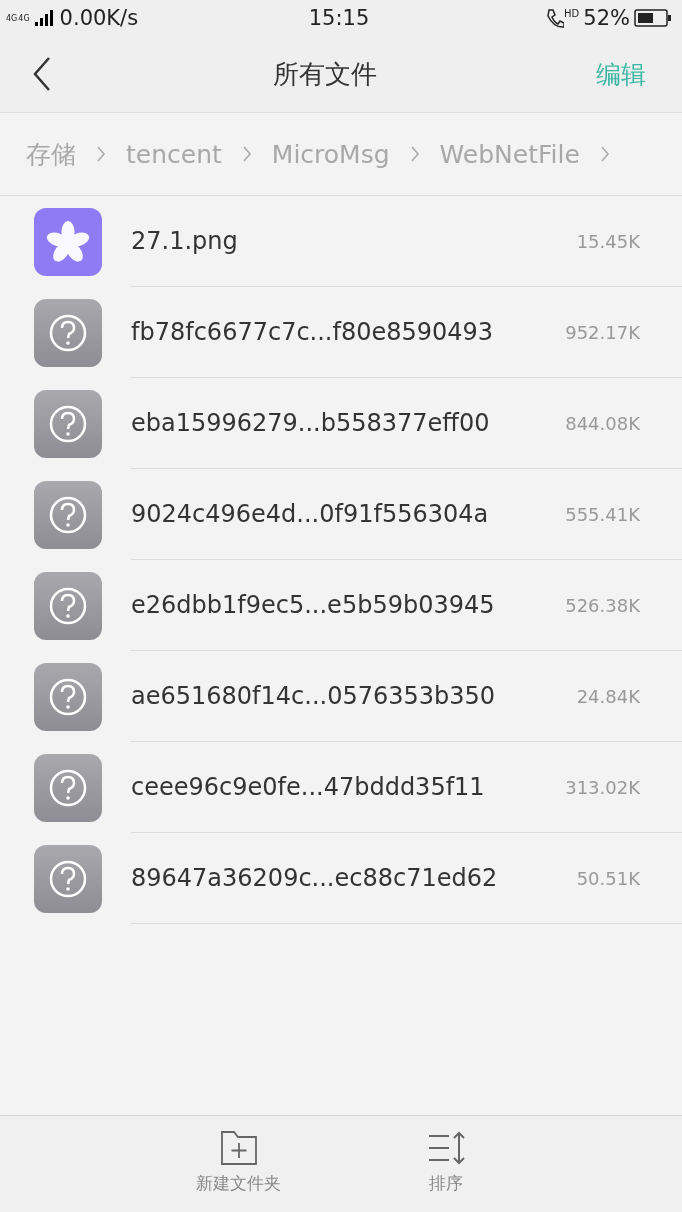  I want to click on hd-label: HD, so click(572, 13).